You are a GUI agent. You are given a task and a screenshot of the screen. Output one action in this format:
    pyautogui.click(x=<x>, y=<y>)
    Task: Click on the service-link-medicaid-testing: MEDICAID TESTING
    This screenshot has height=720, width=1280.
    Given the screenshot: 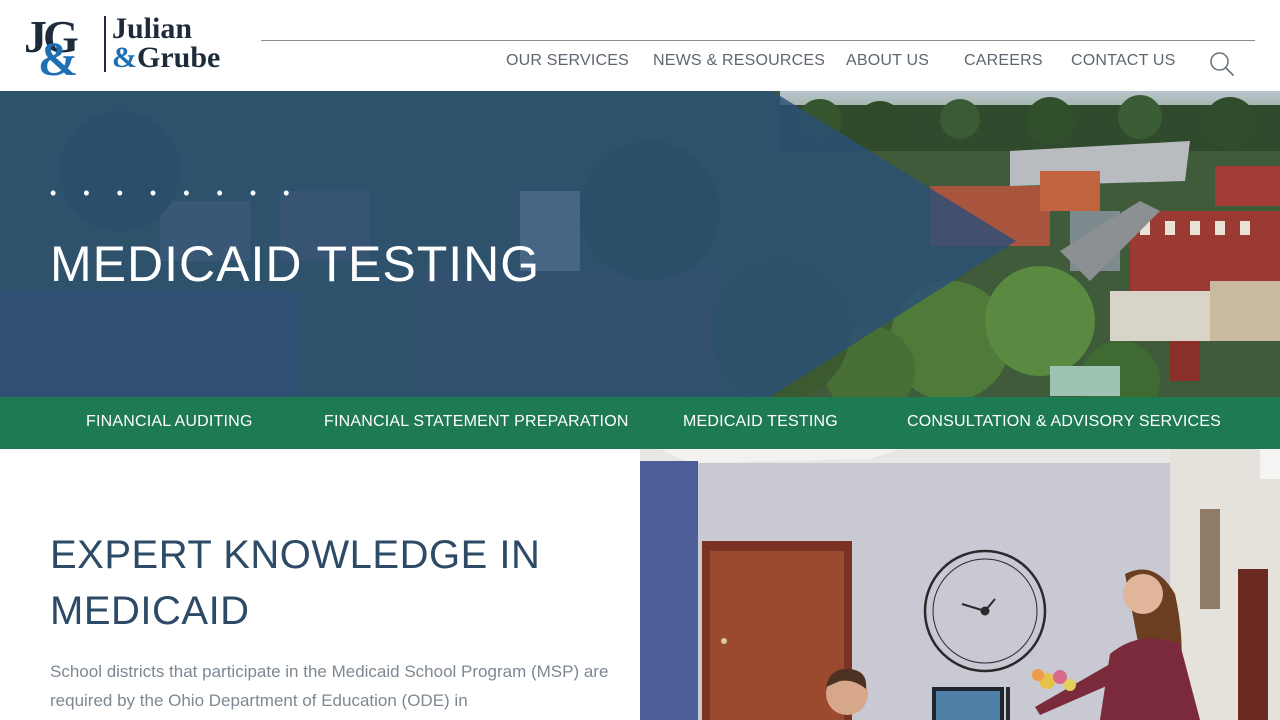 What is the action you would take?
    pyautogui.click(x=760, y=422)
    